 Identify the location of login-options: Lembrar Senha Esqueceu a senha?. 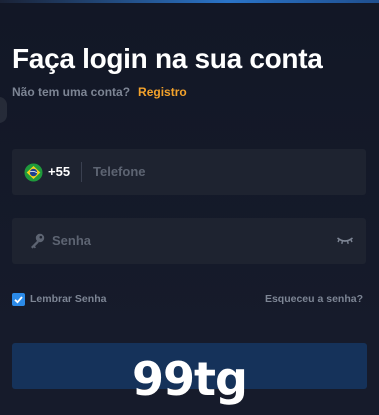
(187, 300).